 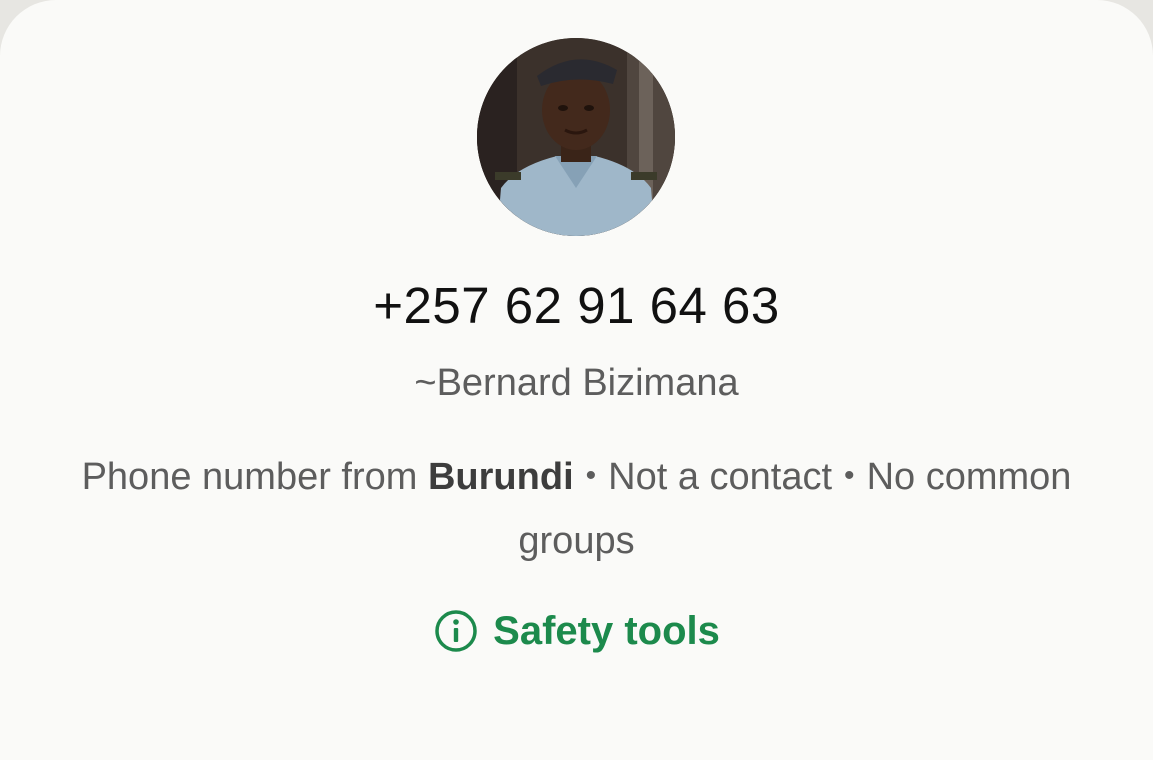 What do you see at coordinates (576, 305) in the screenshot?
I see `phone-number: +257 62 91 64 63` at bounding box center [576, 305].